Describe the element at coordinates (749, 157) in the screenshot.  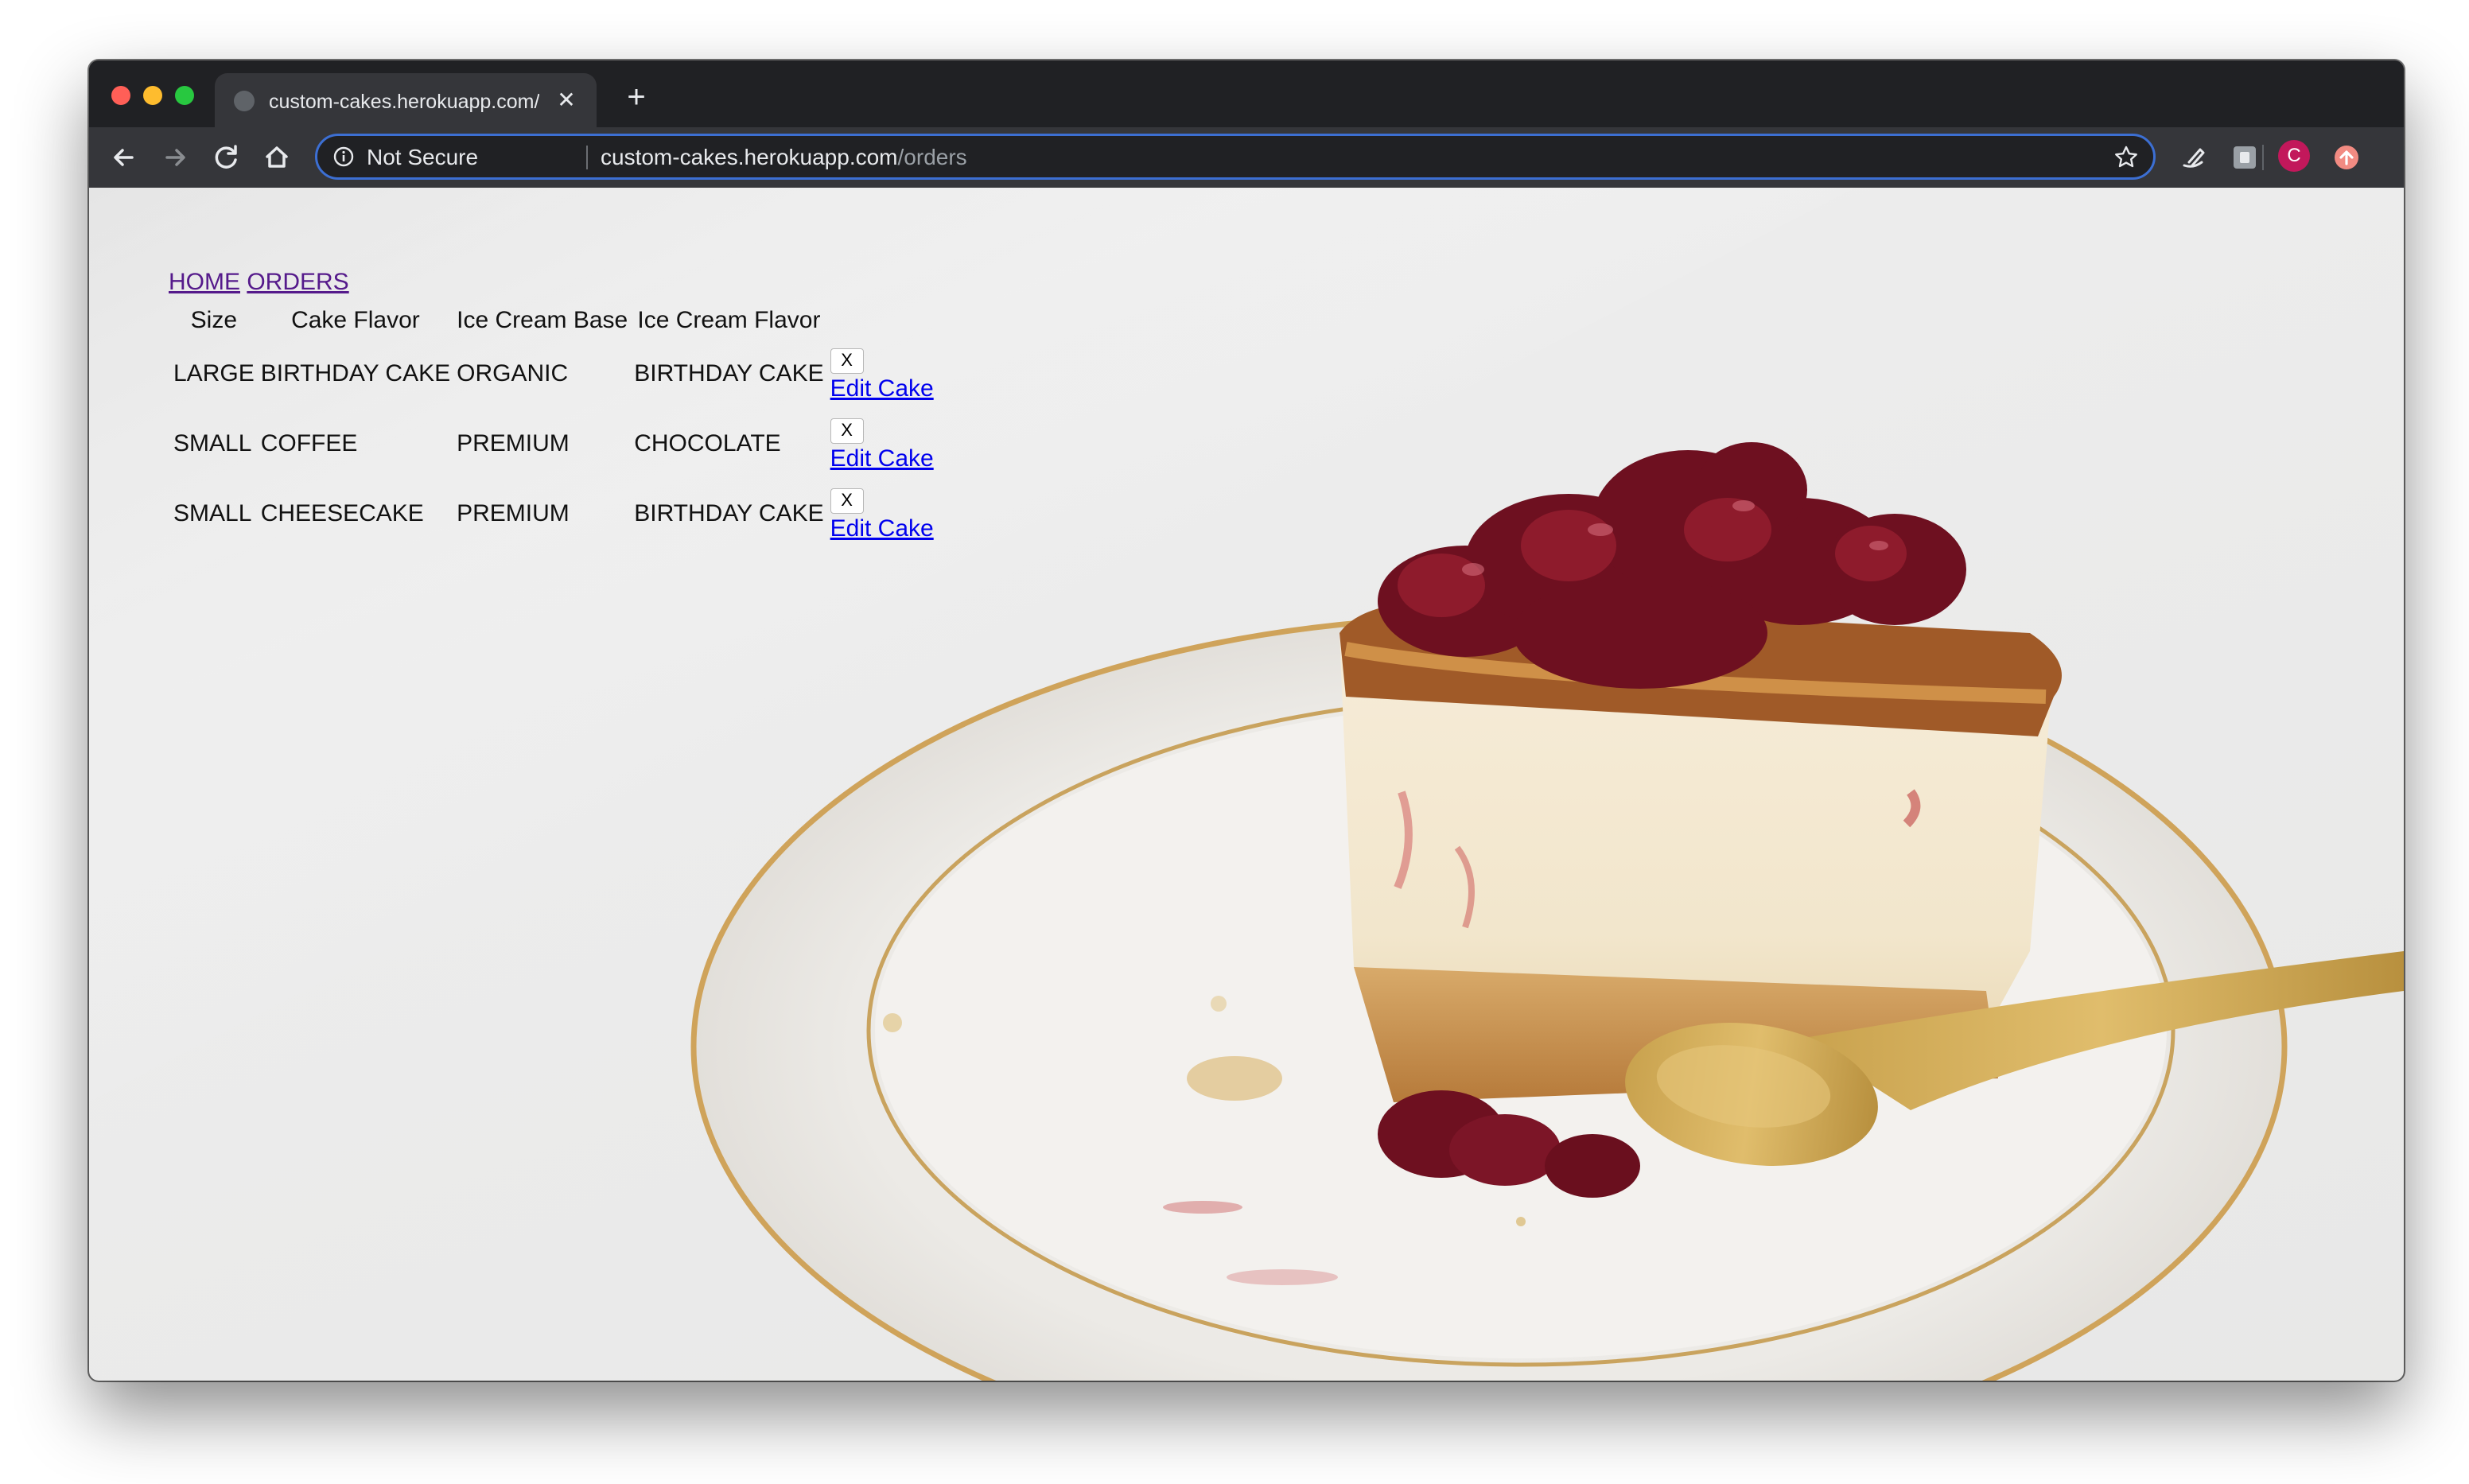
I see `url-host: custom-cakes.herokuapp.com` at that location.